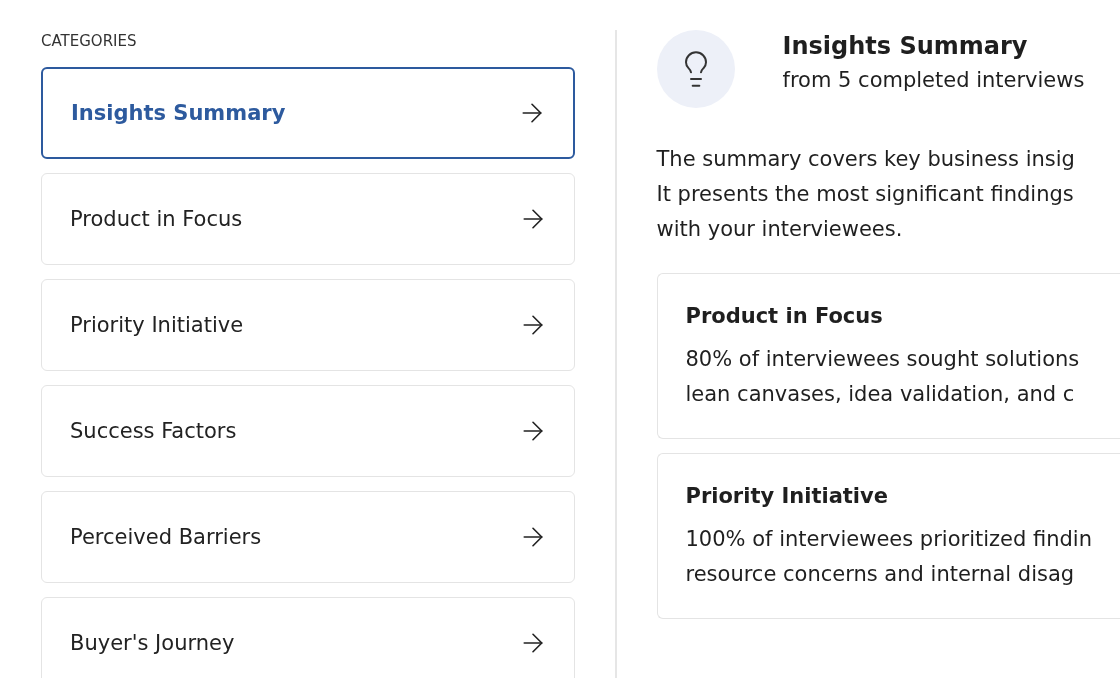 The height and width of the screenshot is (678, 1120). I want to click on summary-subtitle: from 5 completed interviews, so click(933, 80).